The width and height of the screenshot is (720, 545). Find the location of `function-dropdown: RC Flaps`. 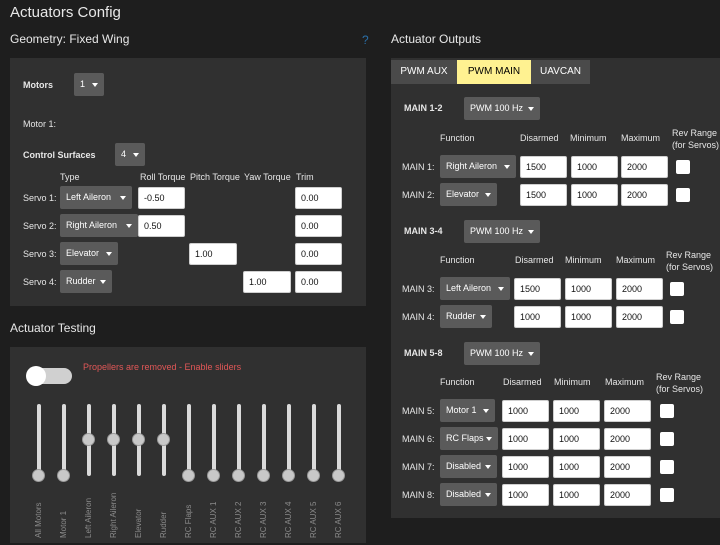

function-dropdown: RC Flaps is located at coordinates (469, 438).